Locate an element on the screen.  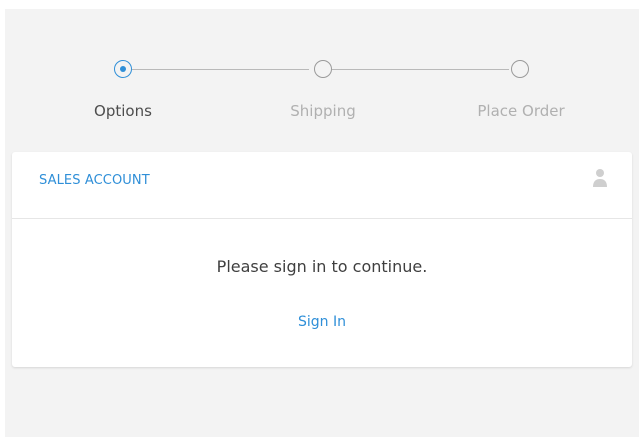
card-header: SALES ACCOUNT is located at coordinates (322, 185).